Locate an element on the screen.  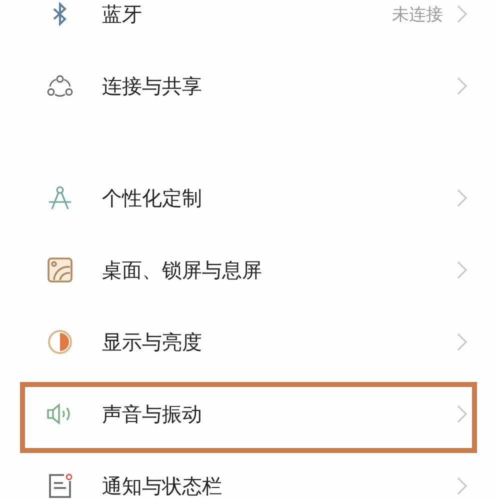
item-label: 声音与振动 is located at coordinates (152, 414).